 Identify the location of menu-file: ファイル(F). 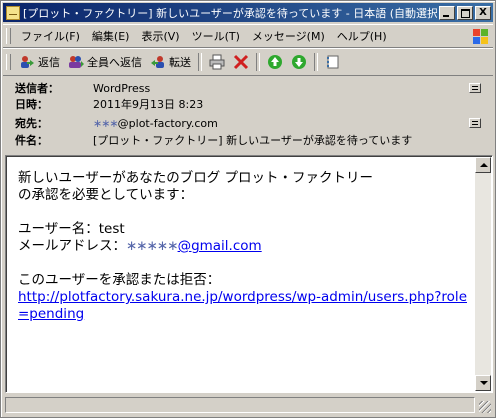
(50, 36).